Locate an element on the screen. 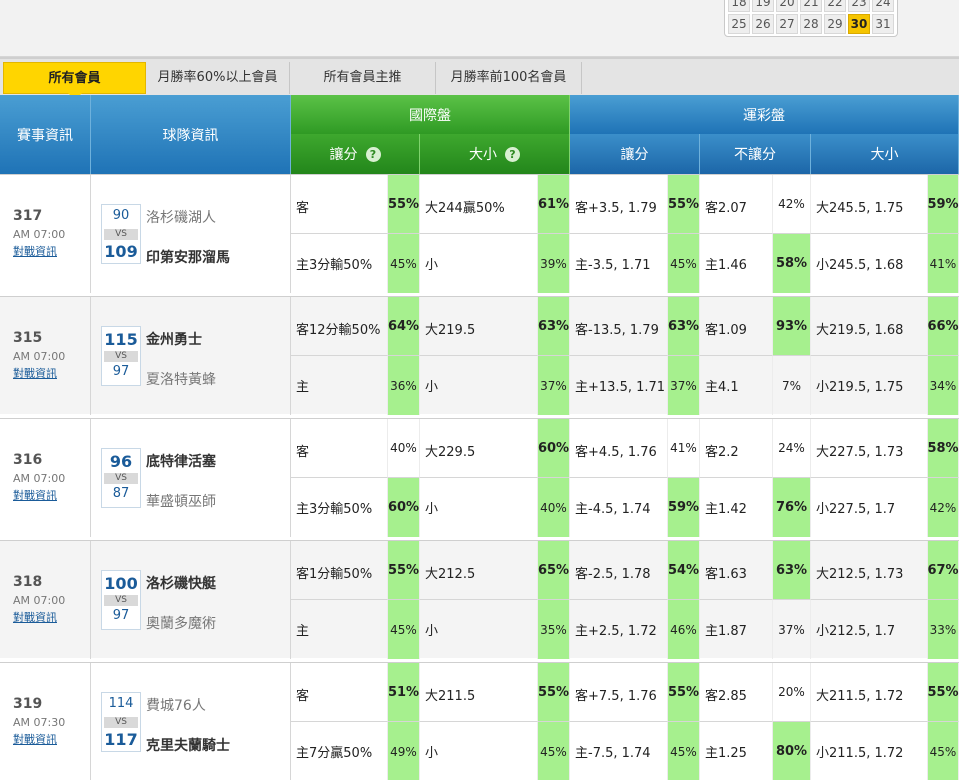  intl-spread-value: 客 is located at coordinates (339, 448).